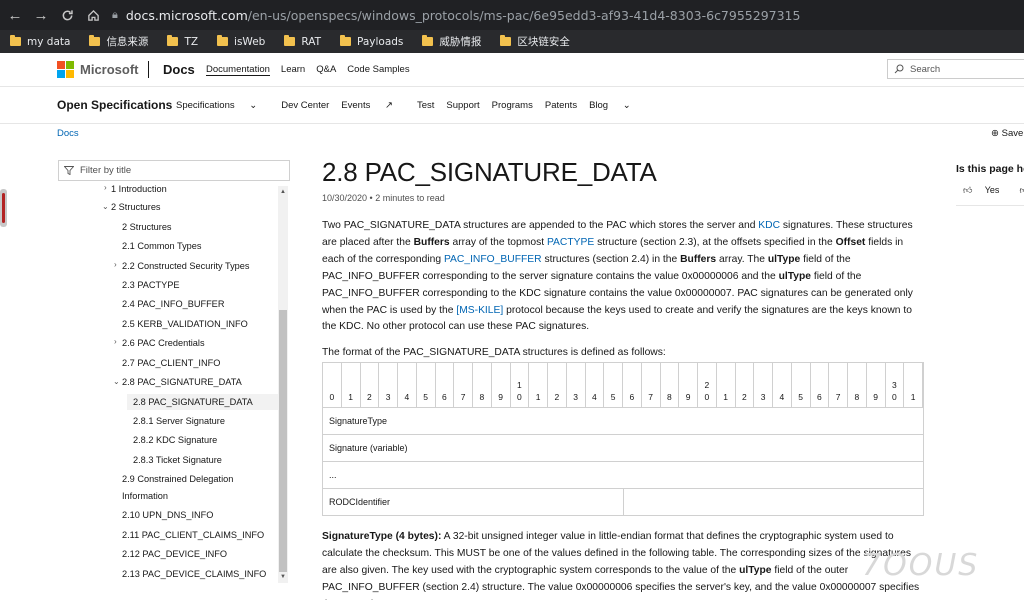 Image resolution: width=1024 pixels, height=600 pixels. I want to click on bookmark-folder: 信息来源, so click(118, 41).